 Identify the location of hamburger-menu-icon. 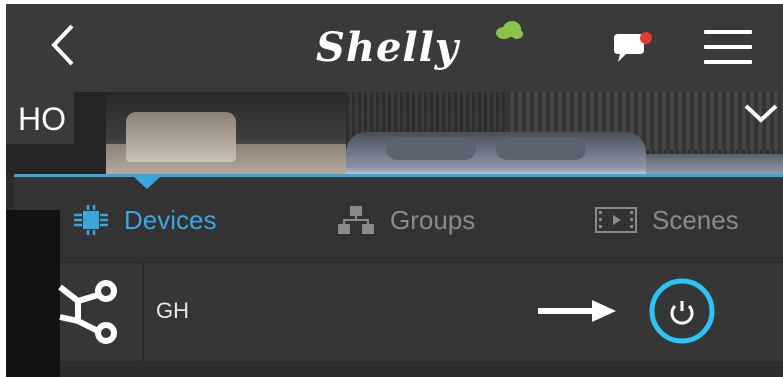
(730, 47).